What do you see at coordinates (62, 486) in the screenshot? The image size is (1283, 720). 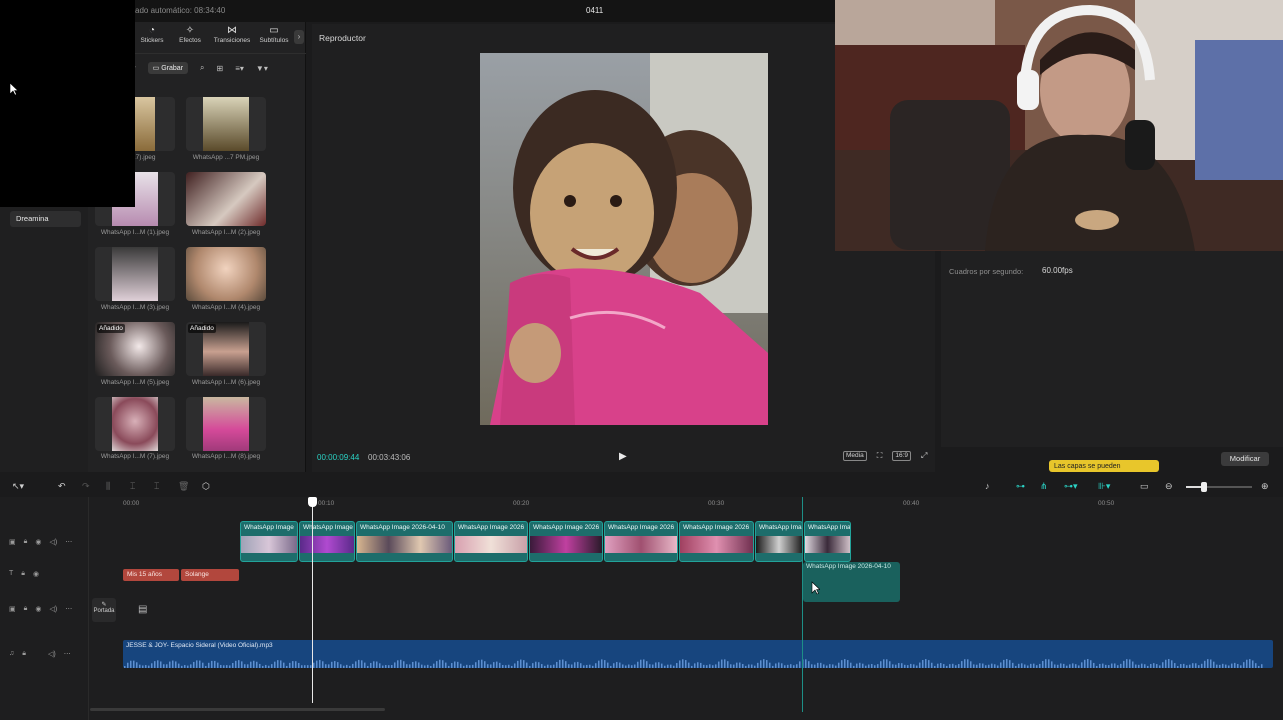 I see `undo-icon: ↶` at bounding box center [62, 486].